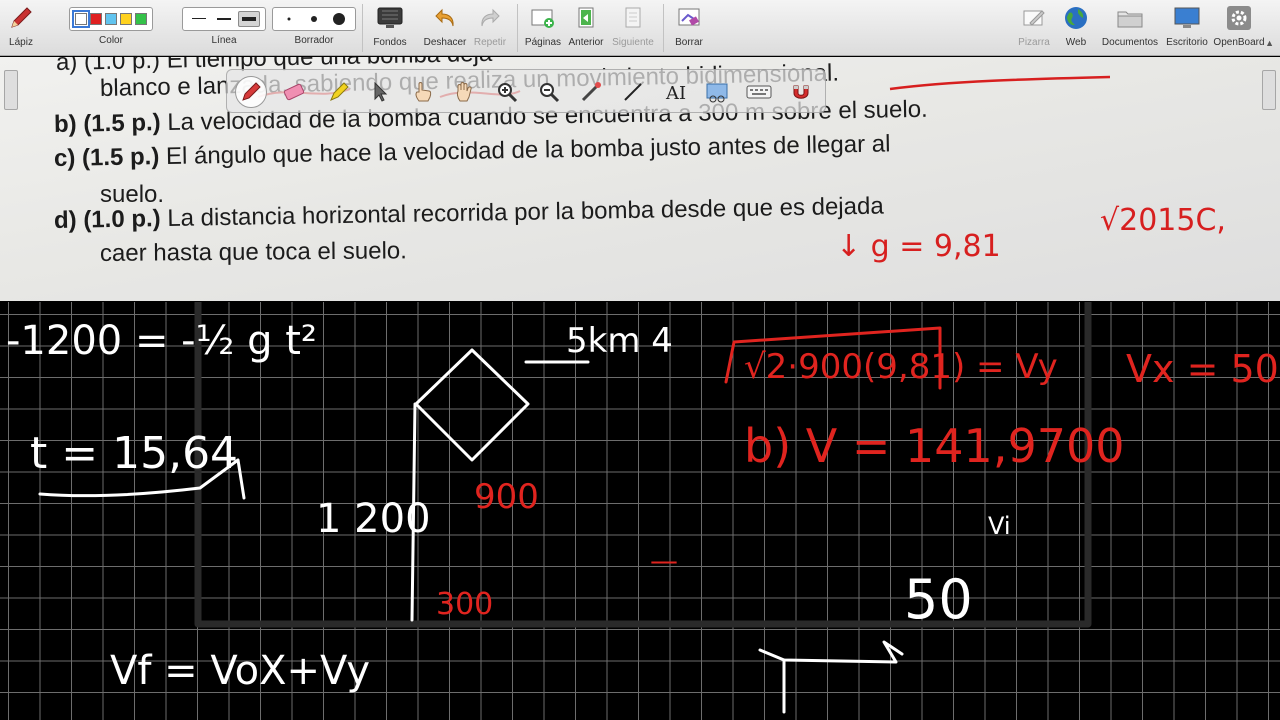 The width and height of the screenshot is (1280, 720). Describe the element at coordinates (1187, 42) in the screenshot. I see `desktop-label: Escritorio` at that location.